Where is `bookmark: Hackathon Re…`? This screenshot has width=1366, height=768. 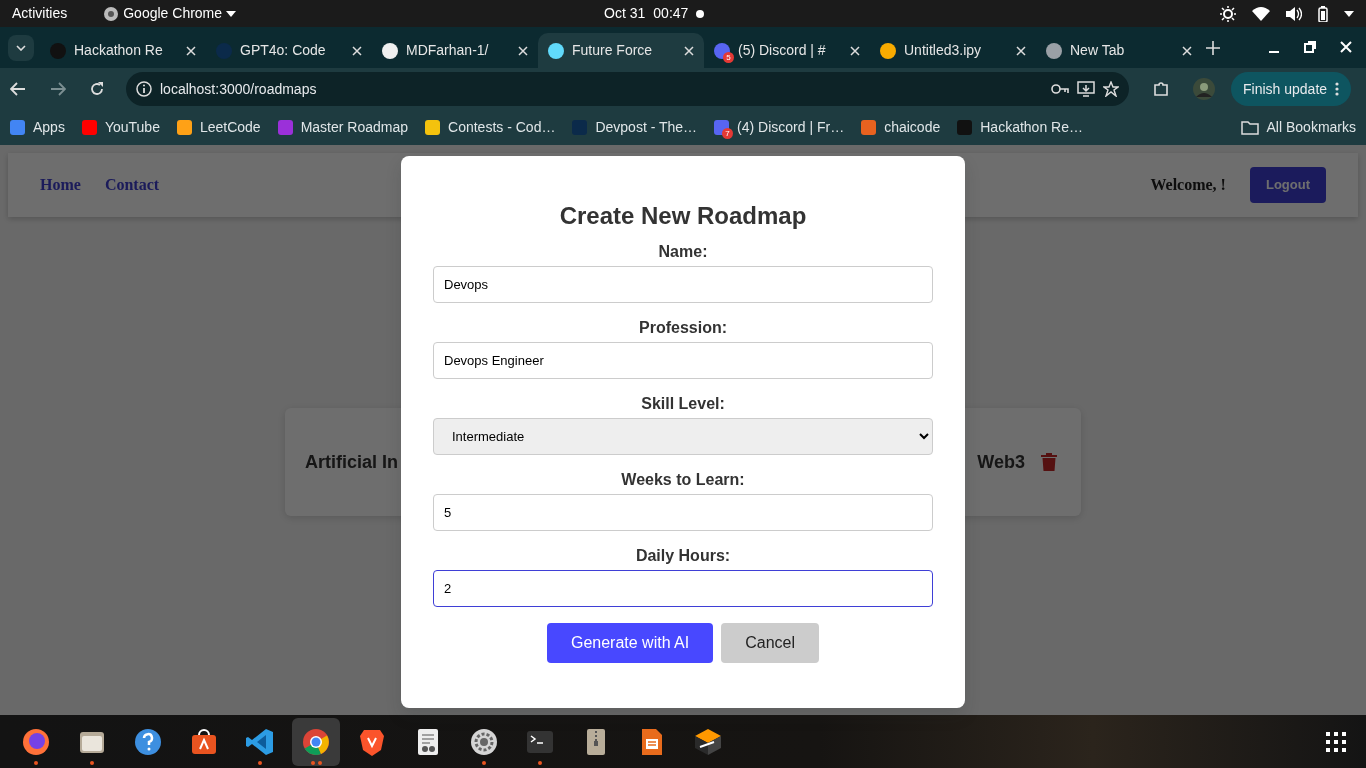 bookmark: Hackathon Re… is located at coordinates (1020, 127).